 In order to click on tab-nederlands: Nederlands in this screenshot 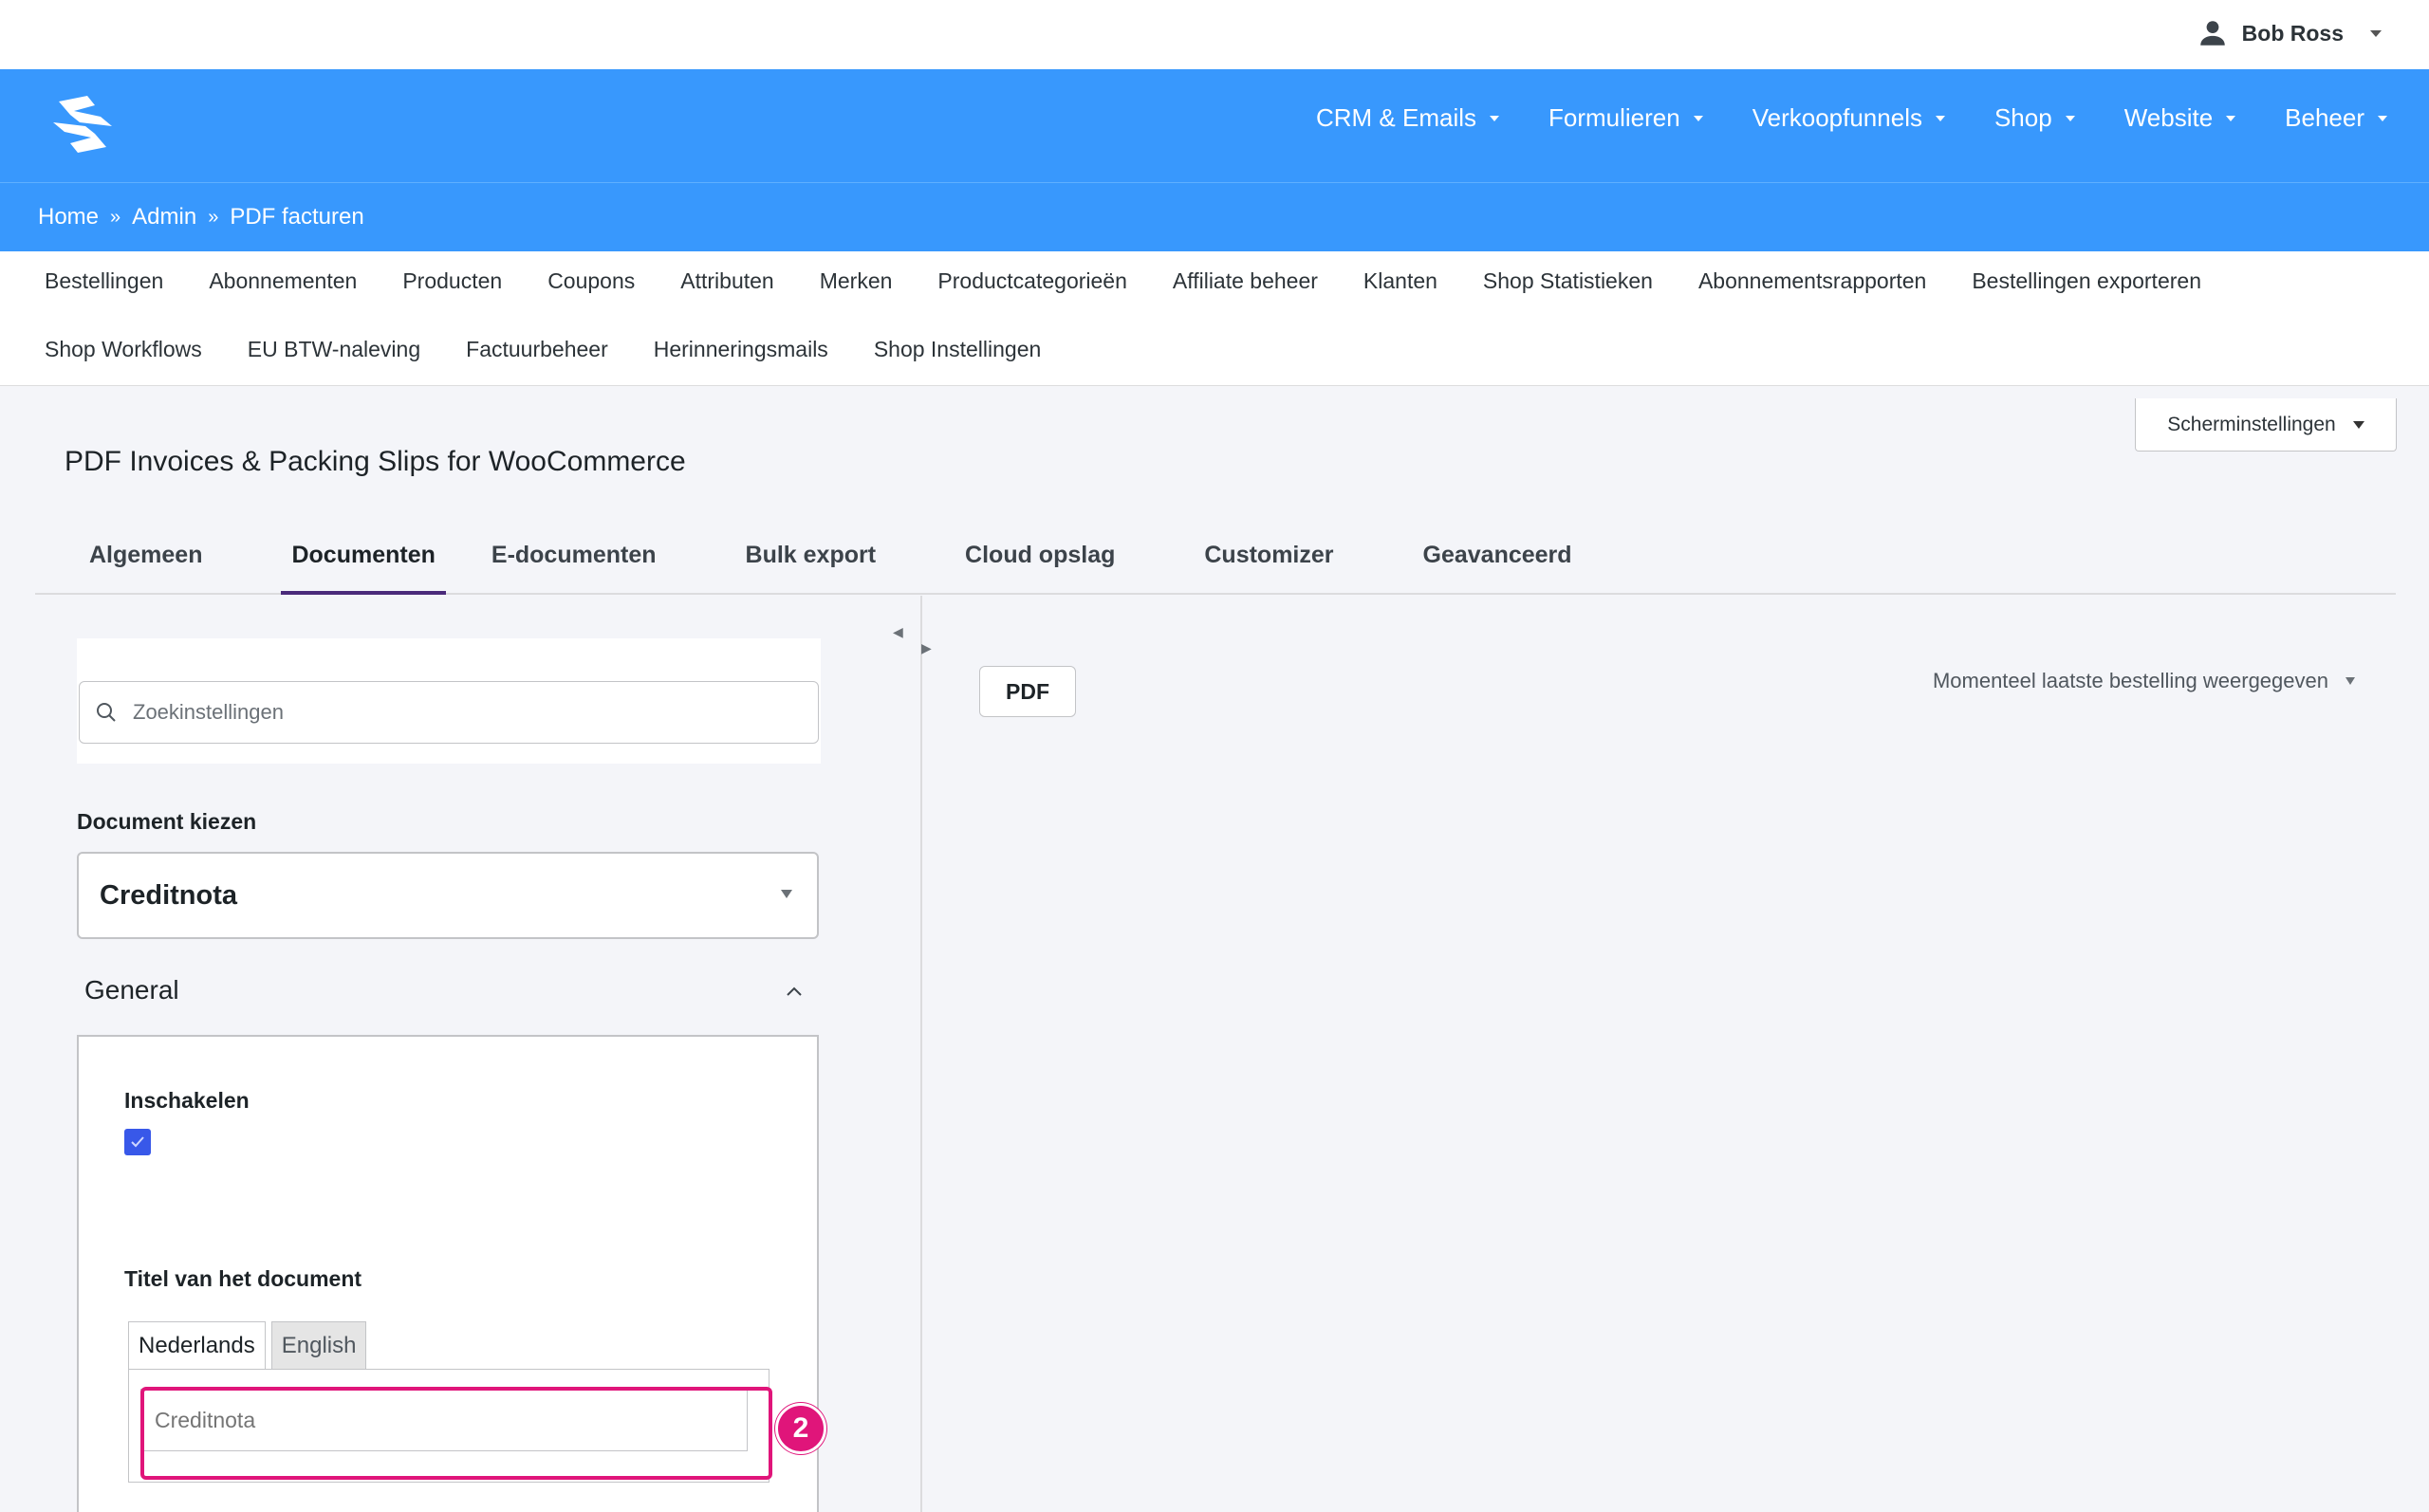, I will do `click(197, 1345)`.